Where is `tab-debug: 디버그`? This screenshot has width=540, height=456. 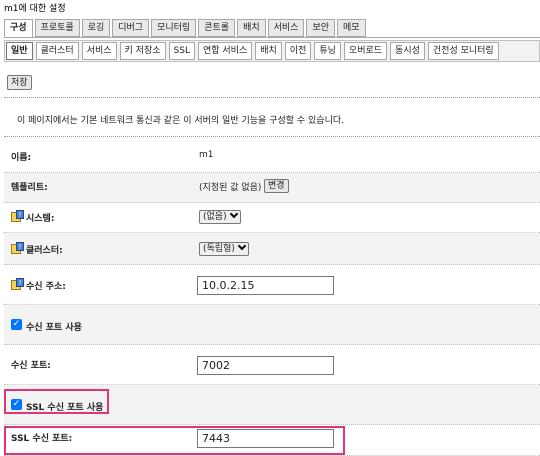 tab-debug: 디버그 is located at coordinates (131, 28).